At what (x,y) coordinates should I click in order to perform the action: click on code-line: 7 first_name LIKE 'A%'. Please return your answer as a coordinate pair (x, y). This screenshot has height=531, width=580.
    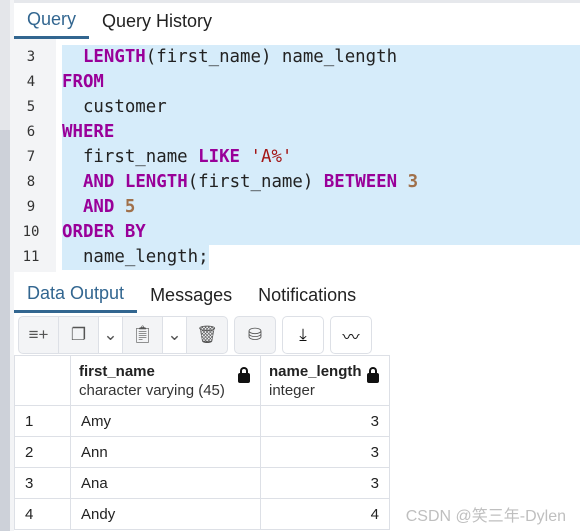
    Looking at the image, I should click on (297, 157).